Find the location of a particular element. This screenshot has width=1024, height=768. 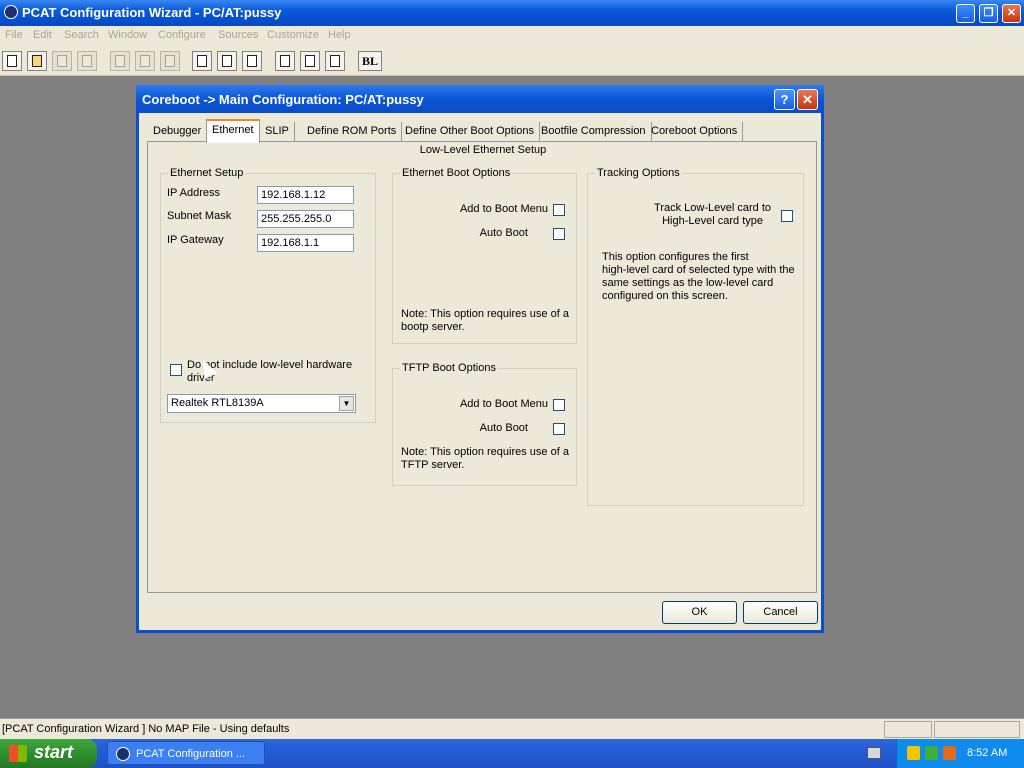

tftp-boot-note: Note: This option requires use of a is located at coordinates (485, 452).